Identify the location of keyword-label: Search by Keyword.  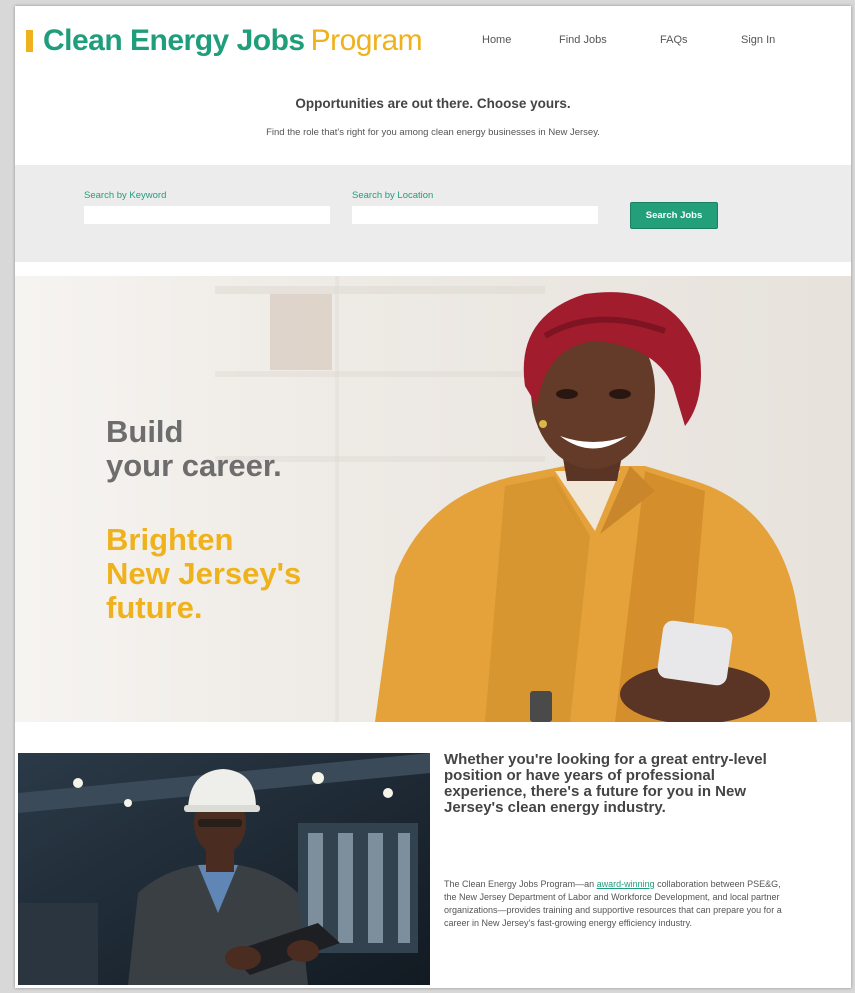
(125, 195).